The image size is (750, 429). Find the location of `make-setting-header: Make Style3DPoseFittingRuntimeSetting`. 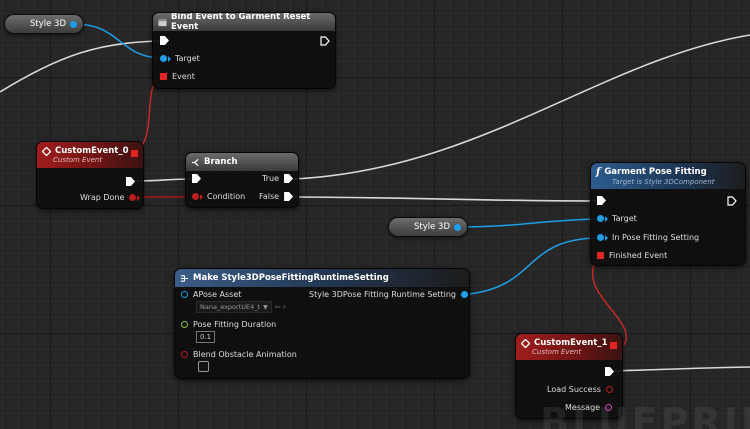

make-setting-header: Make Style3DPoseFittingRuntimeSetting is located at coordinates (322, 278).